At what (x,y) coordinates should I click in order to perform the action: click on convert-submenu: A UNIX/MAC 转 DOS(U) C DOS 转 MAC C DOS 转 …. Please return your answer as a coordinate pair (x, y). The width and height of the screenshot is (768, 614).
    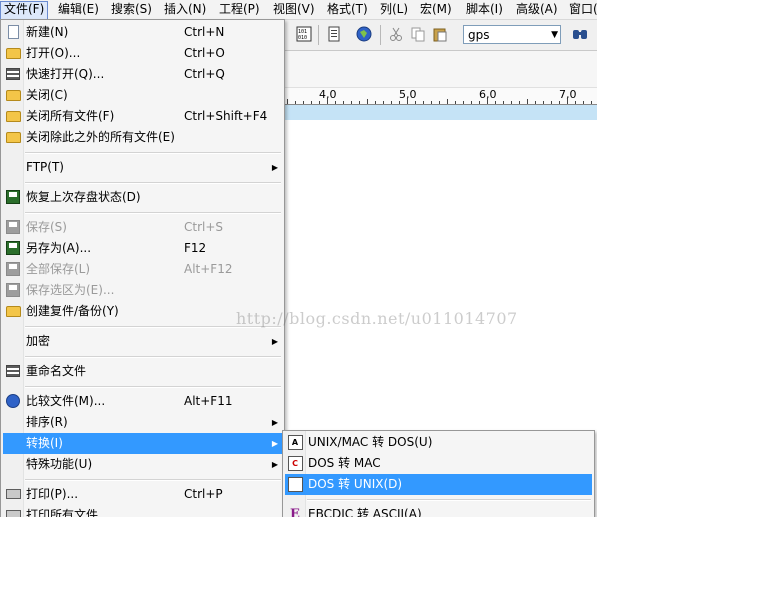
    Looking at the image, I should click on (438, 473).